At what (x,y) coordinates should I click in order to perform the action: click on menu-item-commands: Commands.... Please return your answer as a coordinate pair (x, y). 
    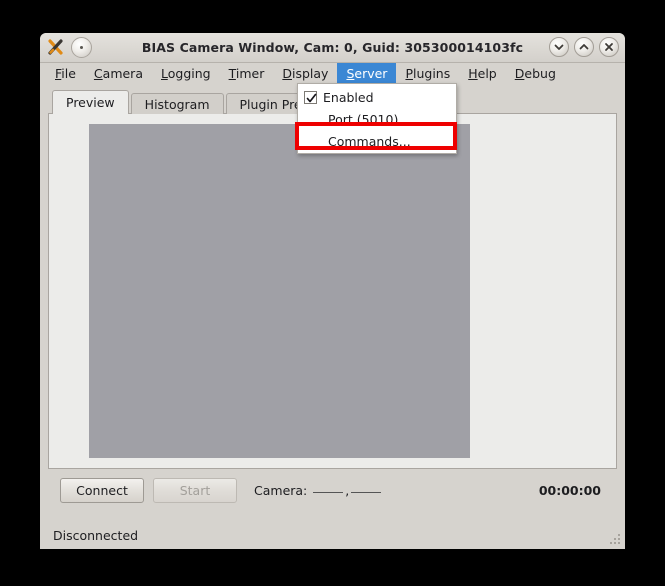
    Looking at the image, I should click on (377, 141).